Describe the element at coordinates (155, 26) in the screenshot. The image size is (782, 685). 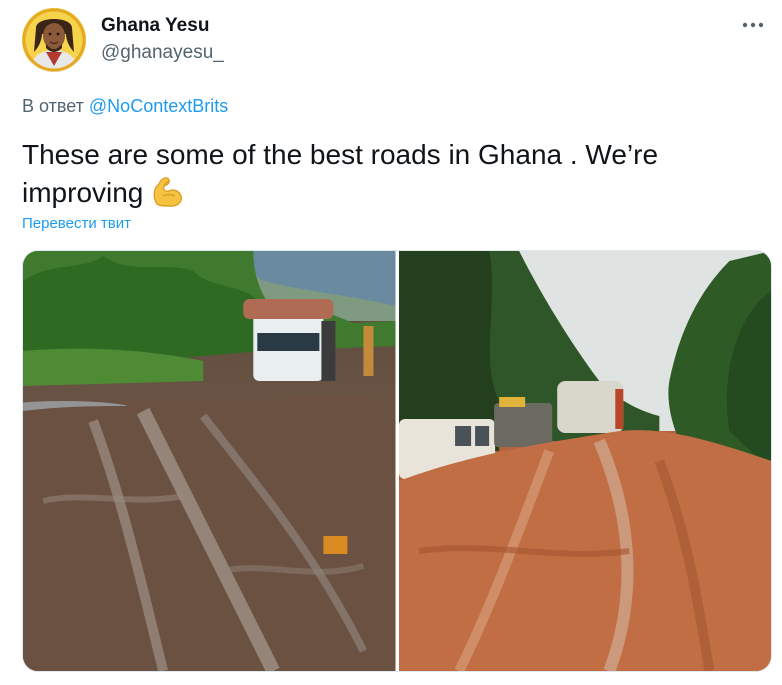
I see `author-display-name: Ghana Yesu` at that location.